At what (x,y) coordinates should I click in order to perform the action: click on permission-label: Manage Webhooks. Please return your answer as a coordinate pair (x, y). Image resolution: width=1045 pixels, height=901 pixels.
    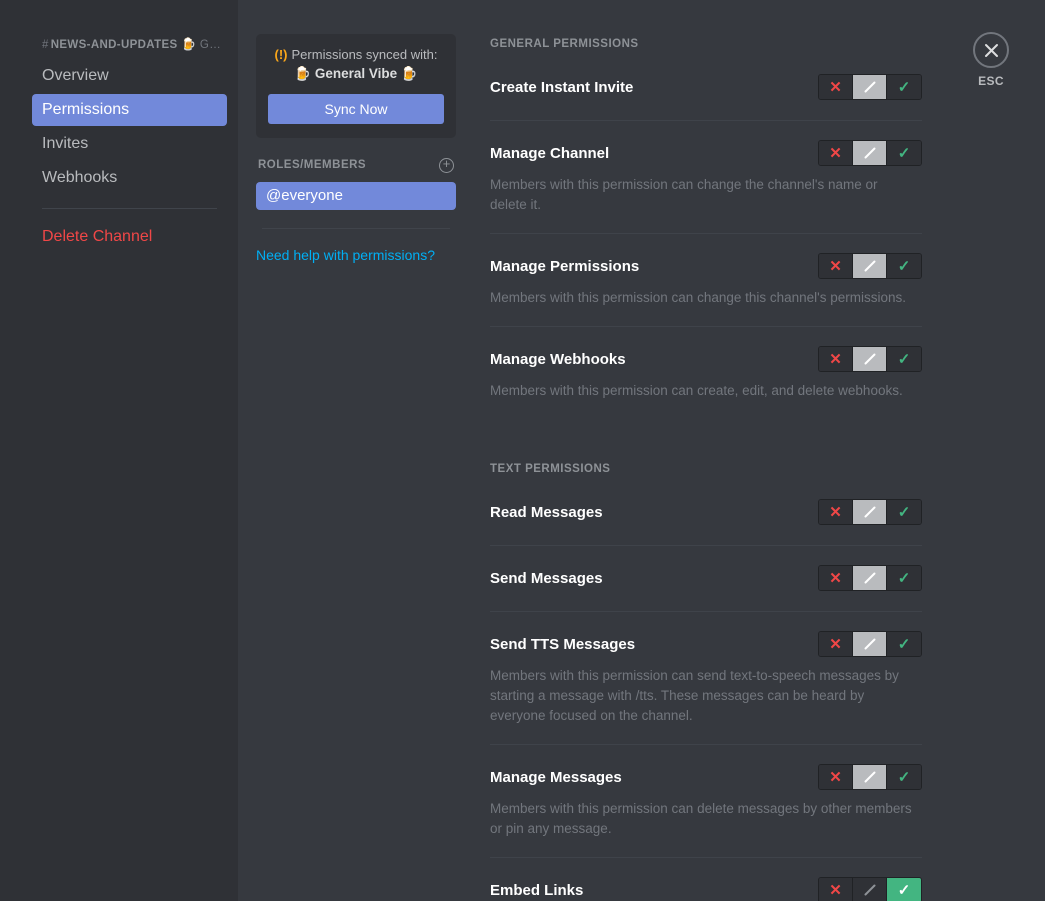
    Looking at the image, I should click on (558, 359).